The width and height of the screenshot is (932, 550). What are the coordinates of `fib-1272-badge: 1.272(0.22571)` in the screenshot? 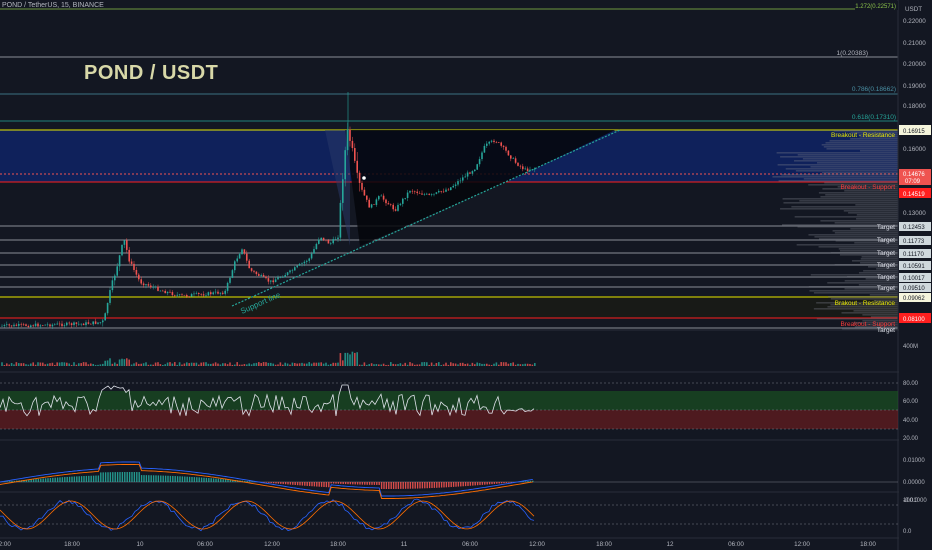 It's located at (875, 7).